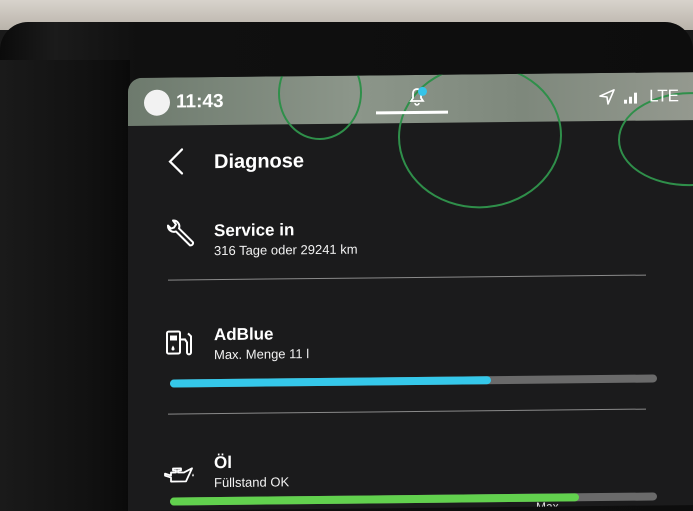 The height and width of the screenshot is (511, 693). What do you see at coordinates (410, 240) in the screenshot?
I see `list-item-service: Service in 316 Tage oder 29241 km` at bounding box center [410, 240].